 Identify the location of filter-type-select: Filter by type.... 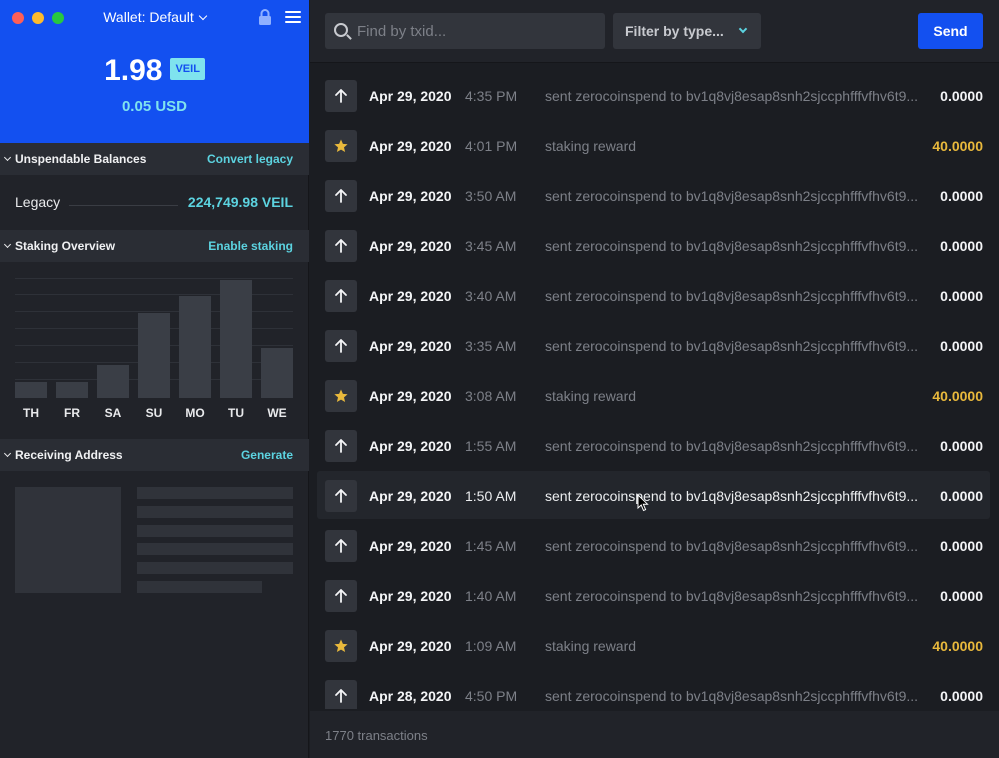
(687, 31).